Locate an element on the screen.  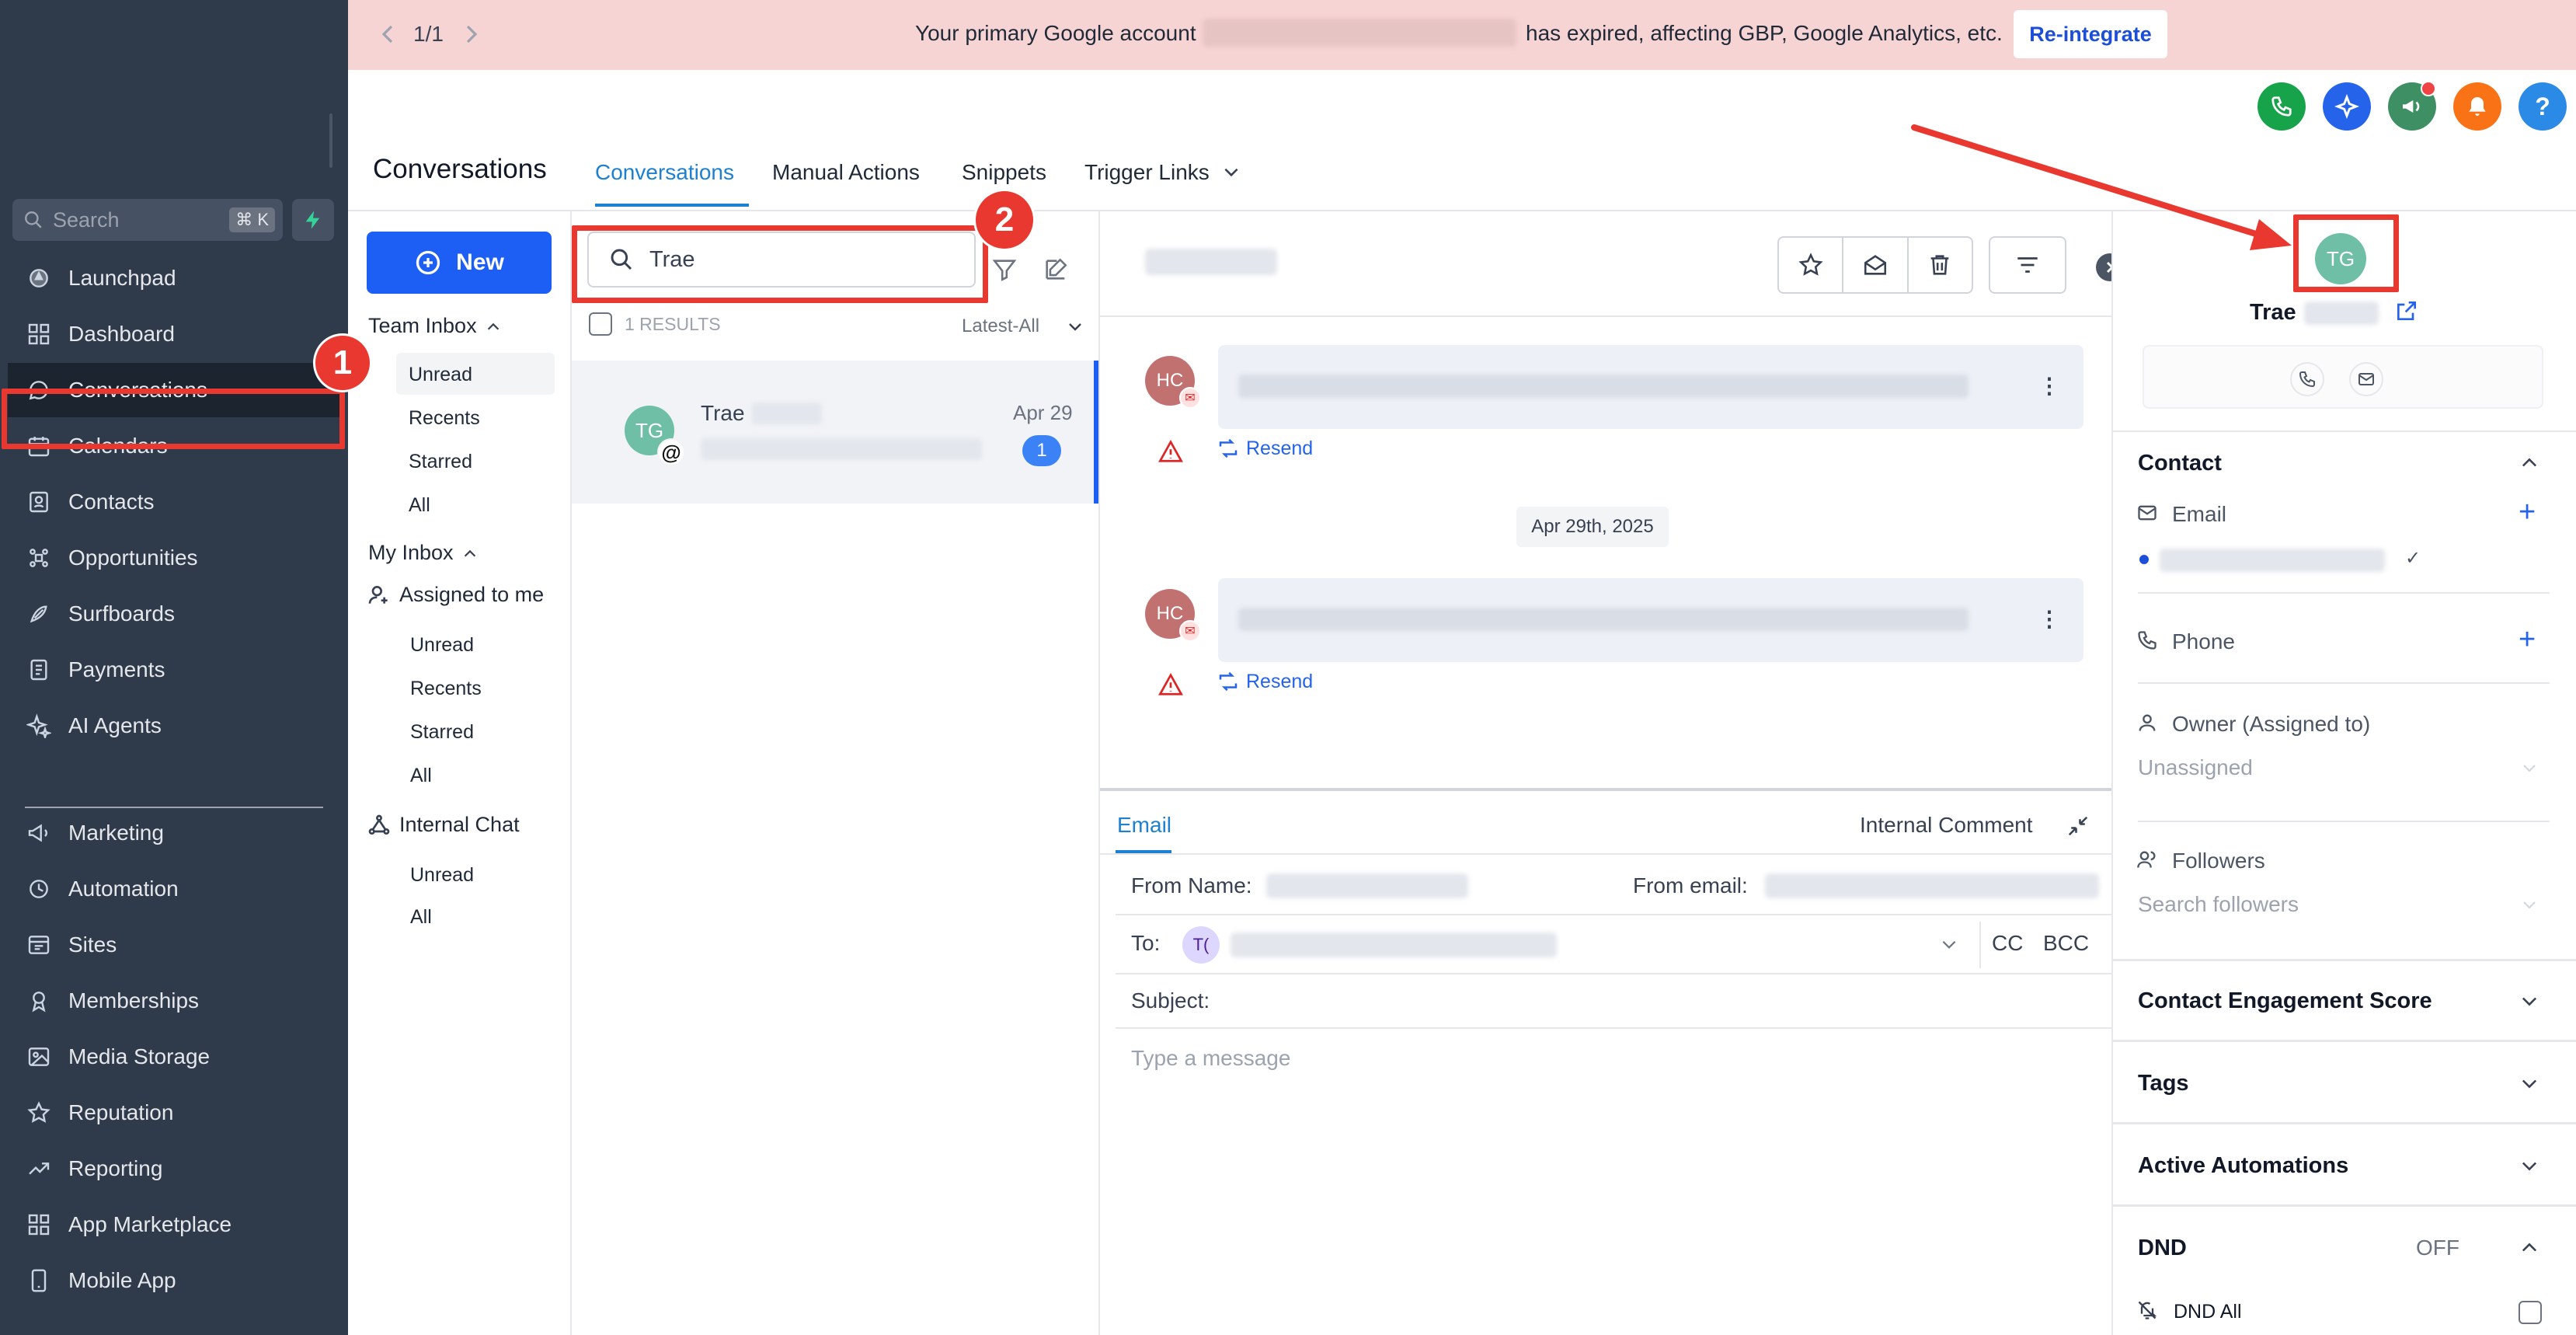
sidebar-item-launchpad: Launchpad is located at coordinates (175, 278).